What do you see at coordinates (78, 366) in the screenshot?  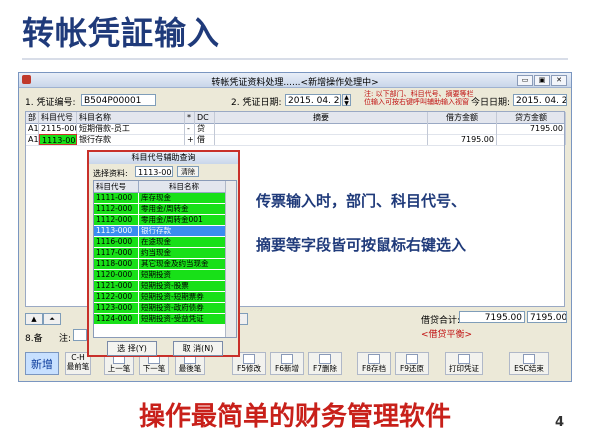 I see `first-label: 最前笔` at bounding box center [78, 366].